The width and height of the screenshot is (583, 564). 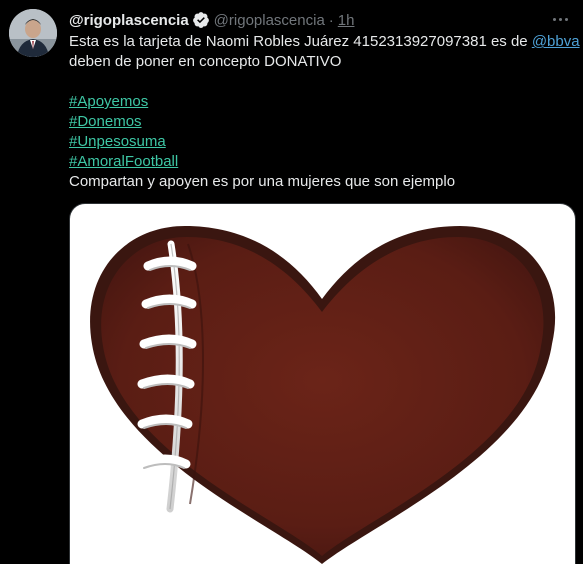 I want to click on author-avatar, so click(x=33, y=33).